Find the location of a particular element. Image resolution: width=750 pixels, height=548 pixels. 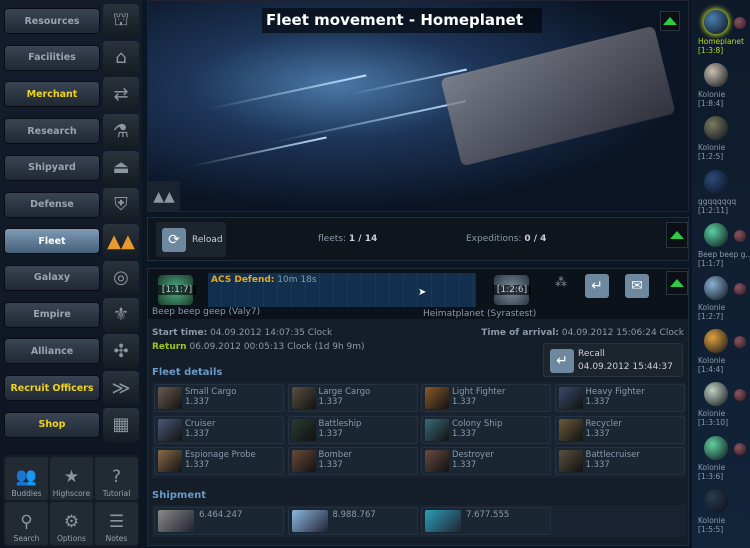

planet-item: ggqqqqqq [1:2:11] is located at coordinates (721, 194).